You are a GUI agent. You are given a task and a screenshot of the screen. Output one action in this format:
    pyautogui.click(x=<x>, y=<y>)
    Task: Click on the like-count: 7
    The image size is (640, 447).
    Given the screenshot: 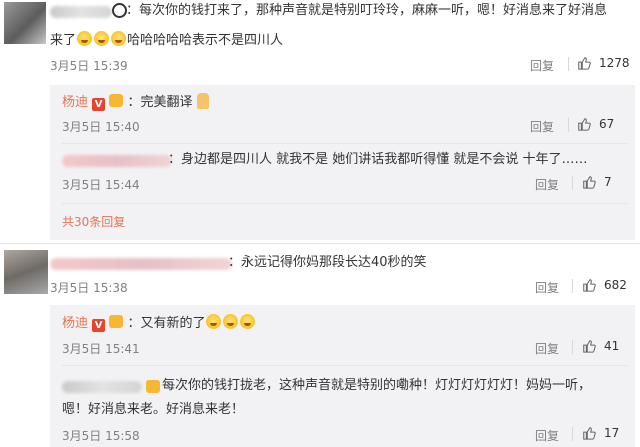 What is the action you would take?
    pyautogui.click(x=608, y=182)
    